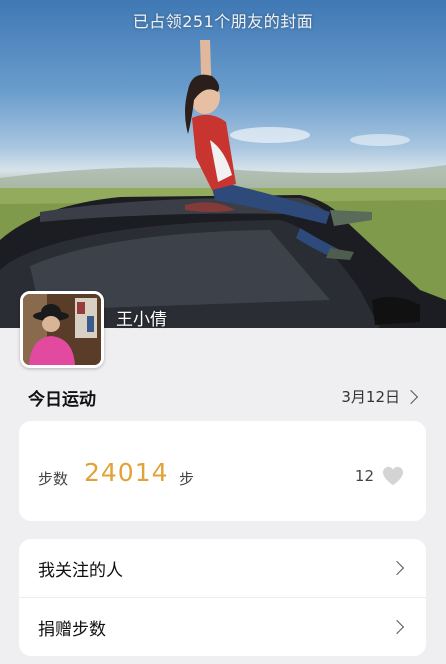 Image resolution: width=446 pixels, height=664 pixels. What do you see at coordinates (222, 568) in the screenshot?
I see `menu-item-following: 我关注的人` at bounding box center [222, 568].